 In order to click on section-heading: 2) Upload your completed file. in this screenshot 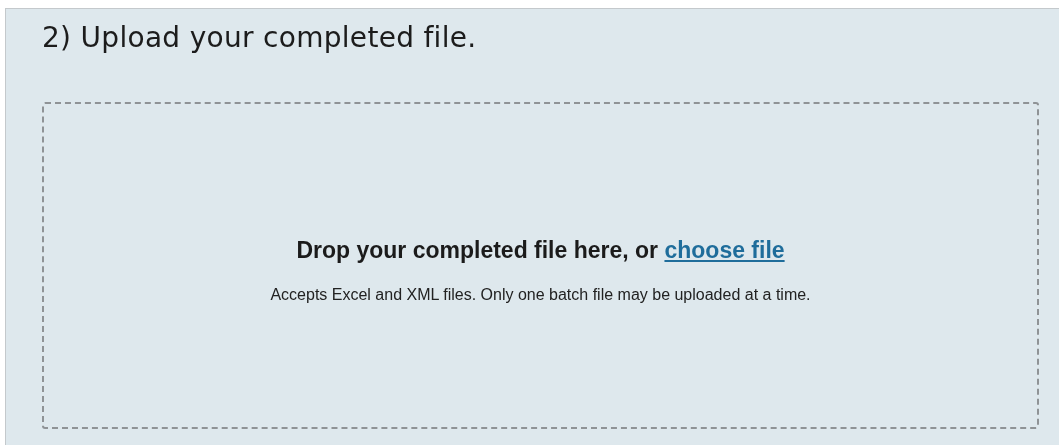, I will do `click(259, 37)`.